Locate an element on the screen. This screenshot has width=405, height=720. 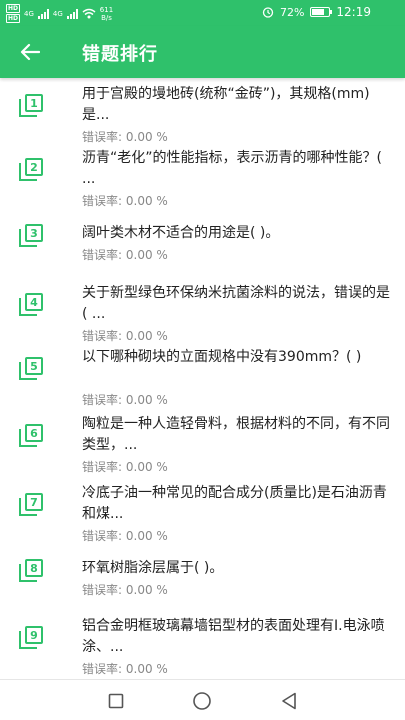
battery-percent: 72% is located at coordinates (292, 12).